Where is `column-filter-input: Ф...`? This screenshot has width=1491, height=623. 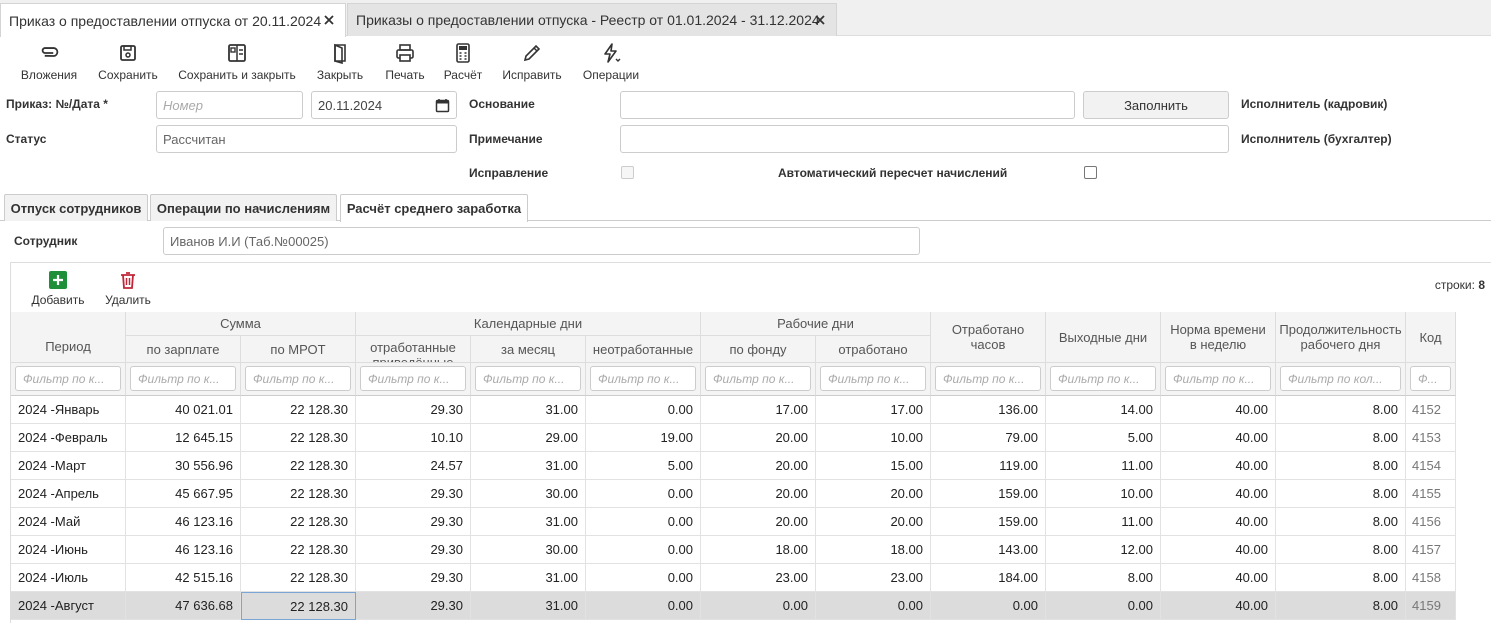
column-filter-input: Ф... is located at coordinates (1430, 378).